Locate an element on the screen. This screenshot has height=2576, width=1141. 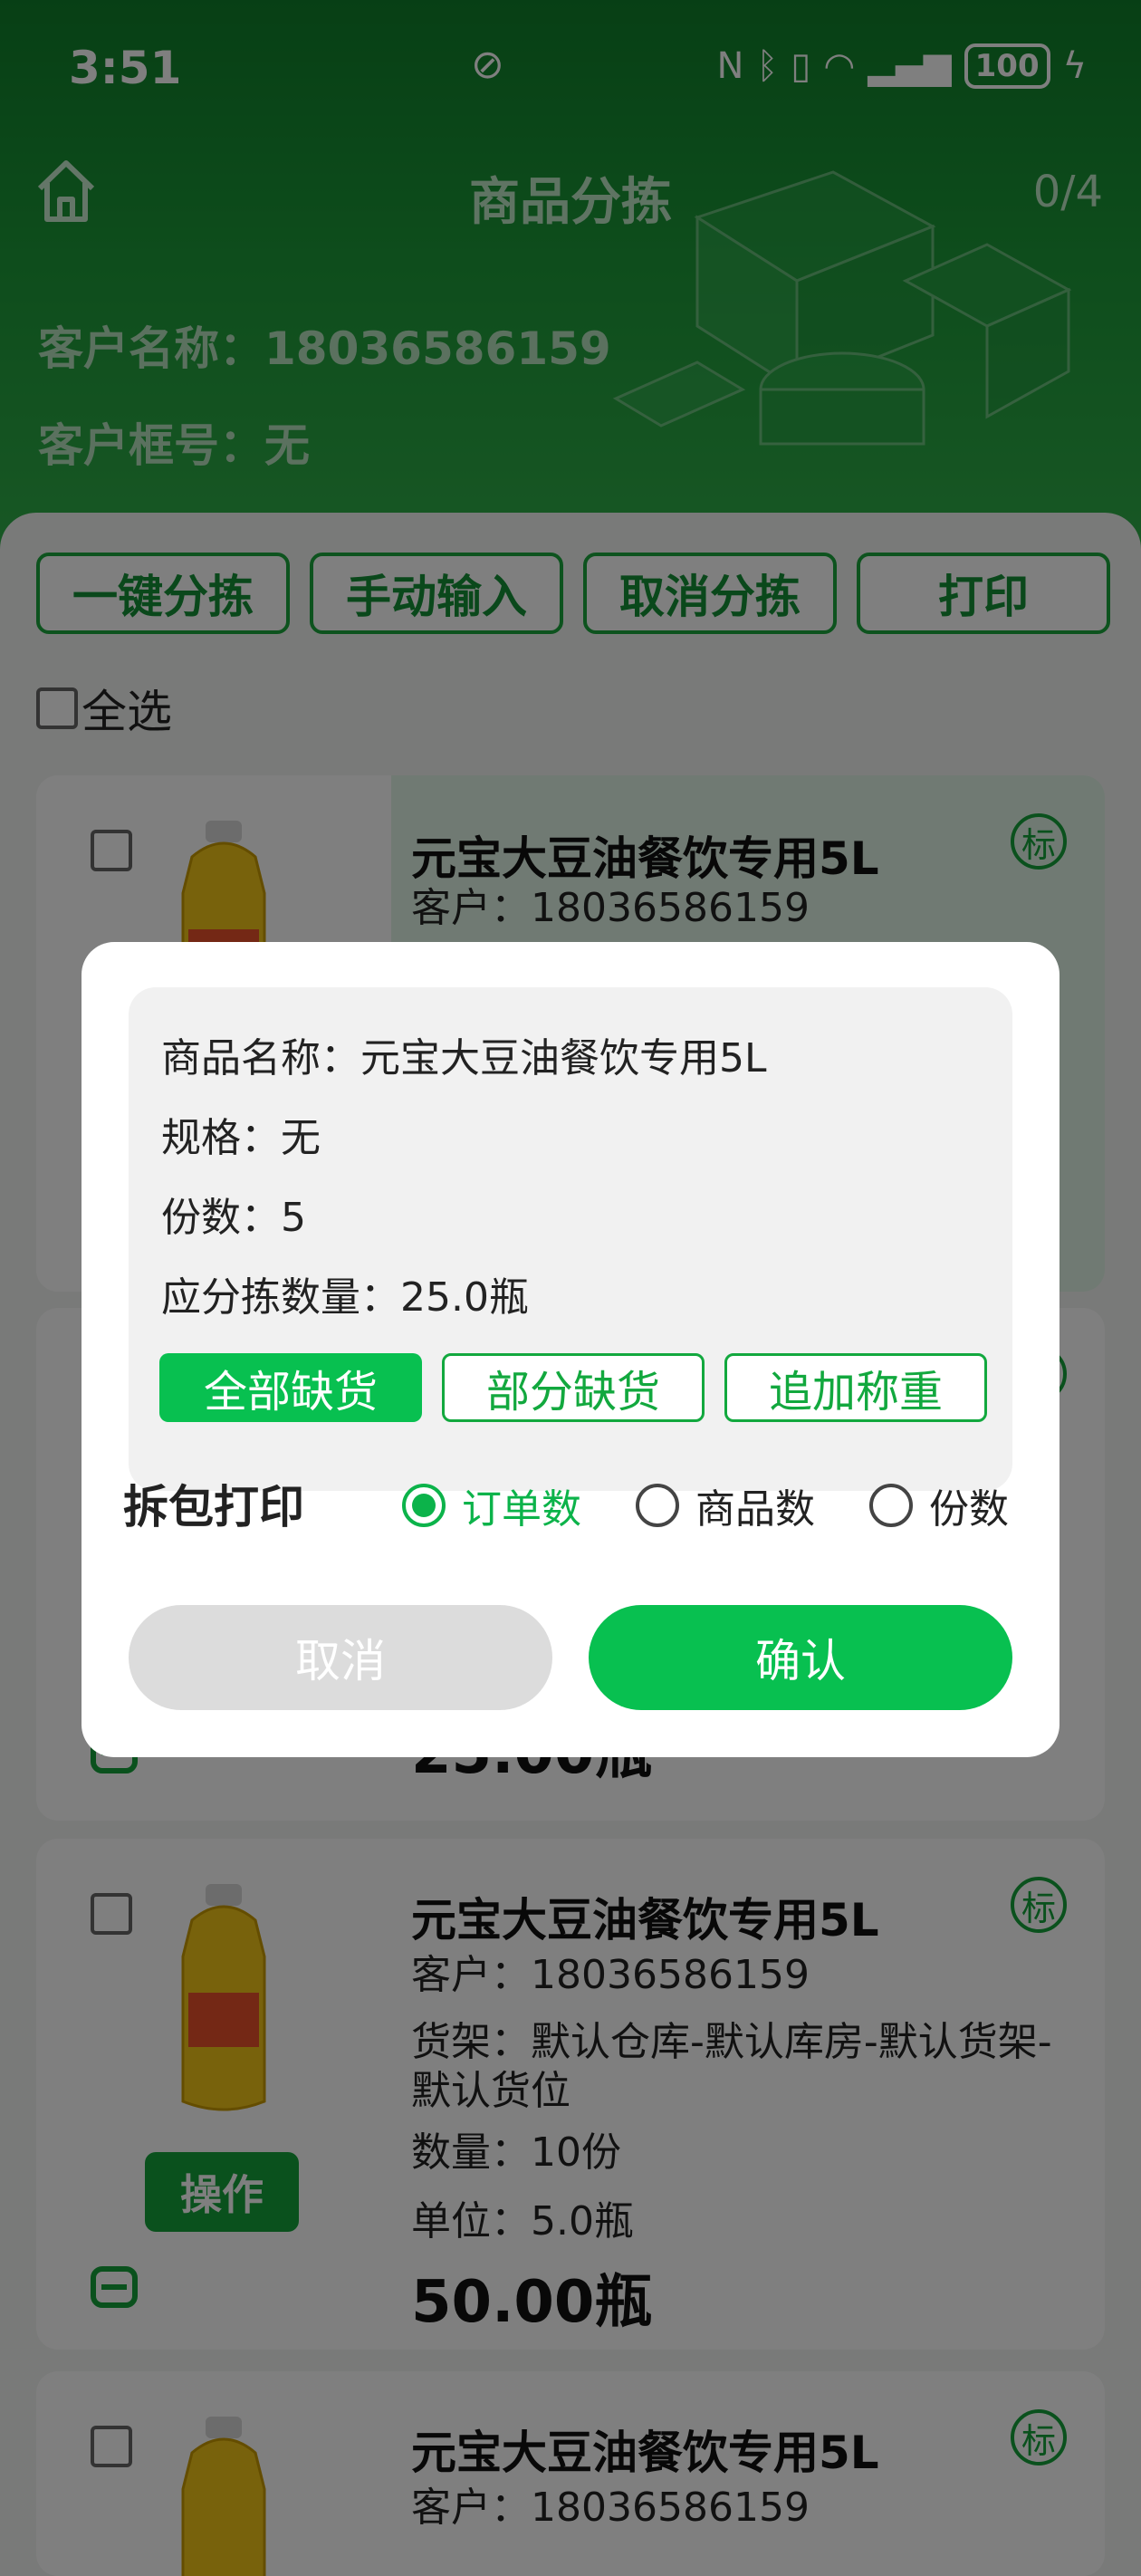
cancel-button: 取消 is located at coordinates (340, 1657).